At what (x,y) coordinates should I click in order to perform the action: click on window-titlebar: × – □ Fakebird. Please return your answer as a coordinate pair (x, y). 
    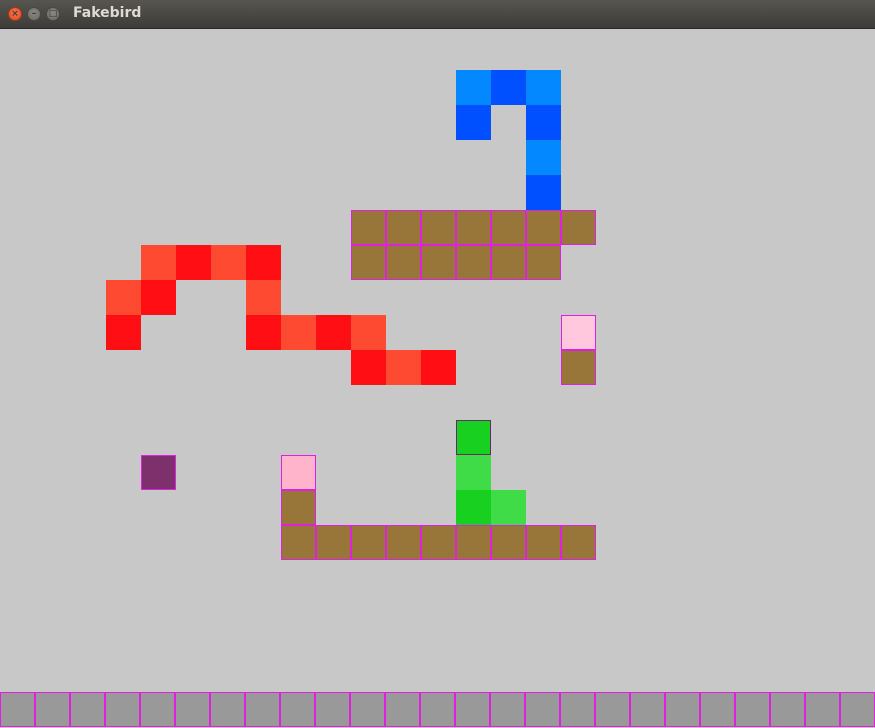
    Looking at the image, I should click on (437, 14).